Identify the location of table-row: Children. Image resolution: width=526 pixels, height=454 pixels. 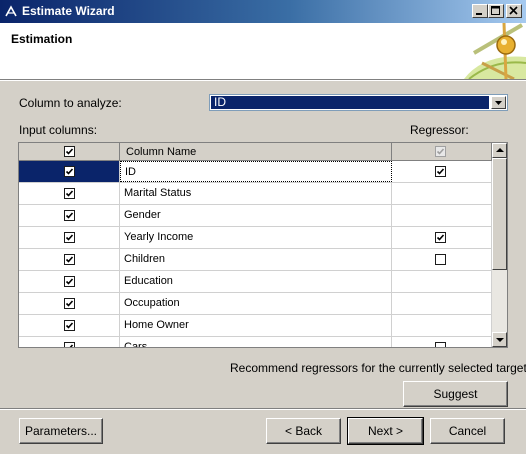
(255, 260).